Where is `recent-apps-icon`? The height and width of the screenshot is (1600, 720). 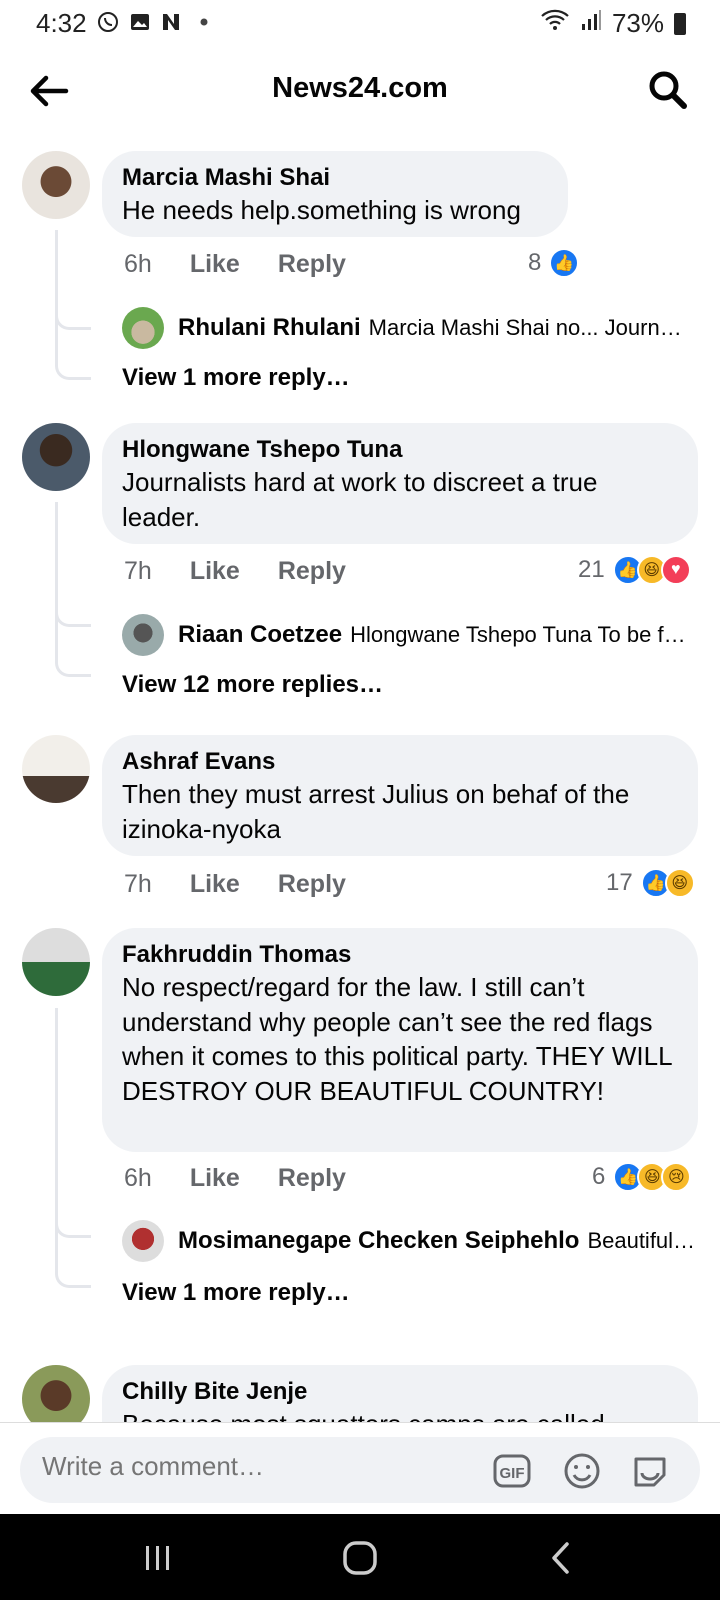 recent-apps-icon is located at coordinates (157, 1558).